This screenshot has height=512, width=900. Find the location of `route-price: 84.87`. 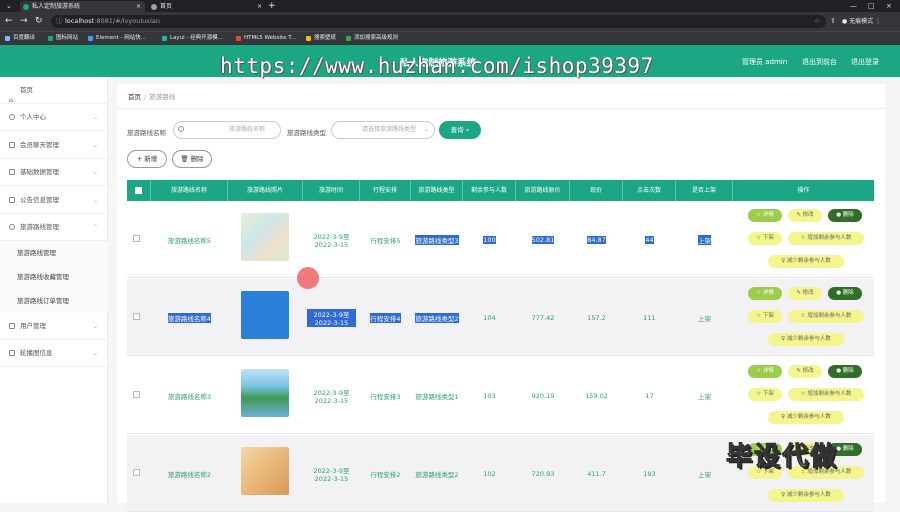

route-price: 84.87 is located at coordinates (596, 239).